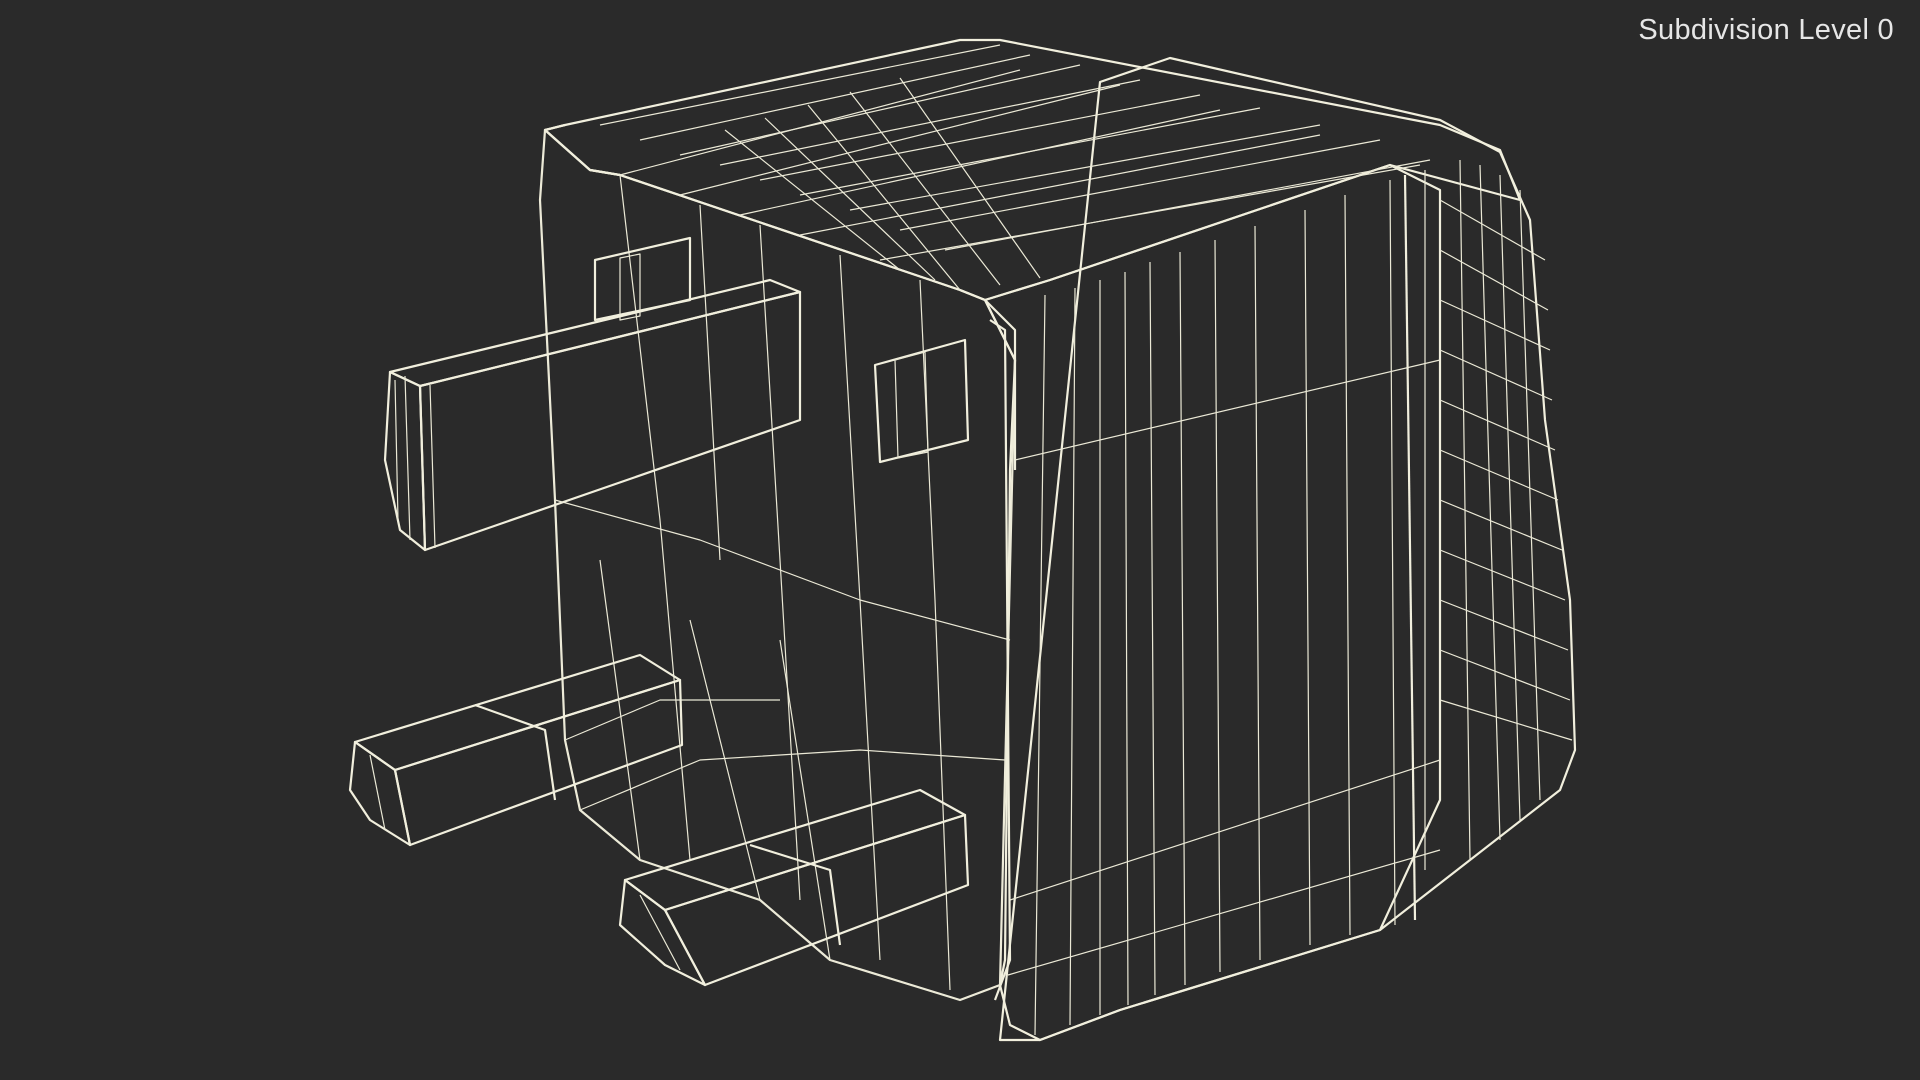 Image resolution: width=1920 pixels, height=1080 pixels. Describe the element at coordinates (1506, 510) in the screenshot. I see `side-grid-lines` at that location.